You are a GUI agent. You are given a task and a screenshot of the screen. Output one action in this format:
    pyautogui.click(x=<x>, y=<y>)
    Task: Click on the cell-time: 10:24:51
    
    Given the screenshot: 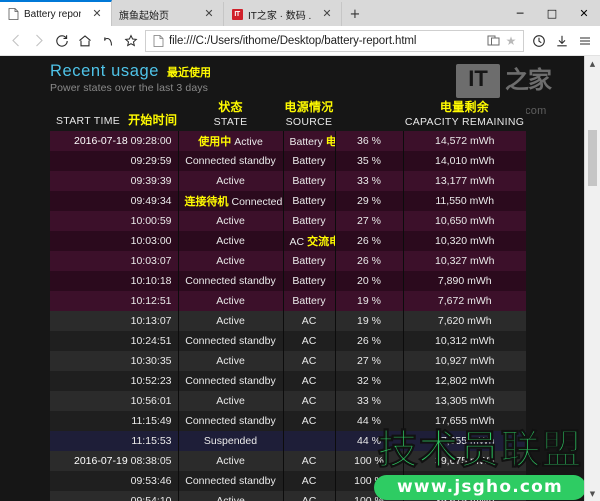 What is the action you would take?
    pyautogui.click(x=151, y=341)
    